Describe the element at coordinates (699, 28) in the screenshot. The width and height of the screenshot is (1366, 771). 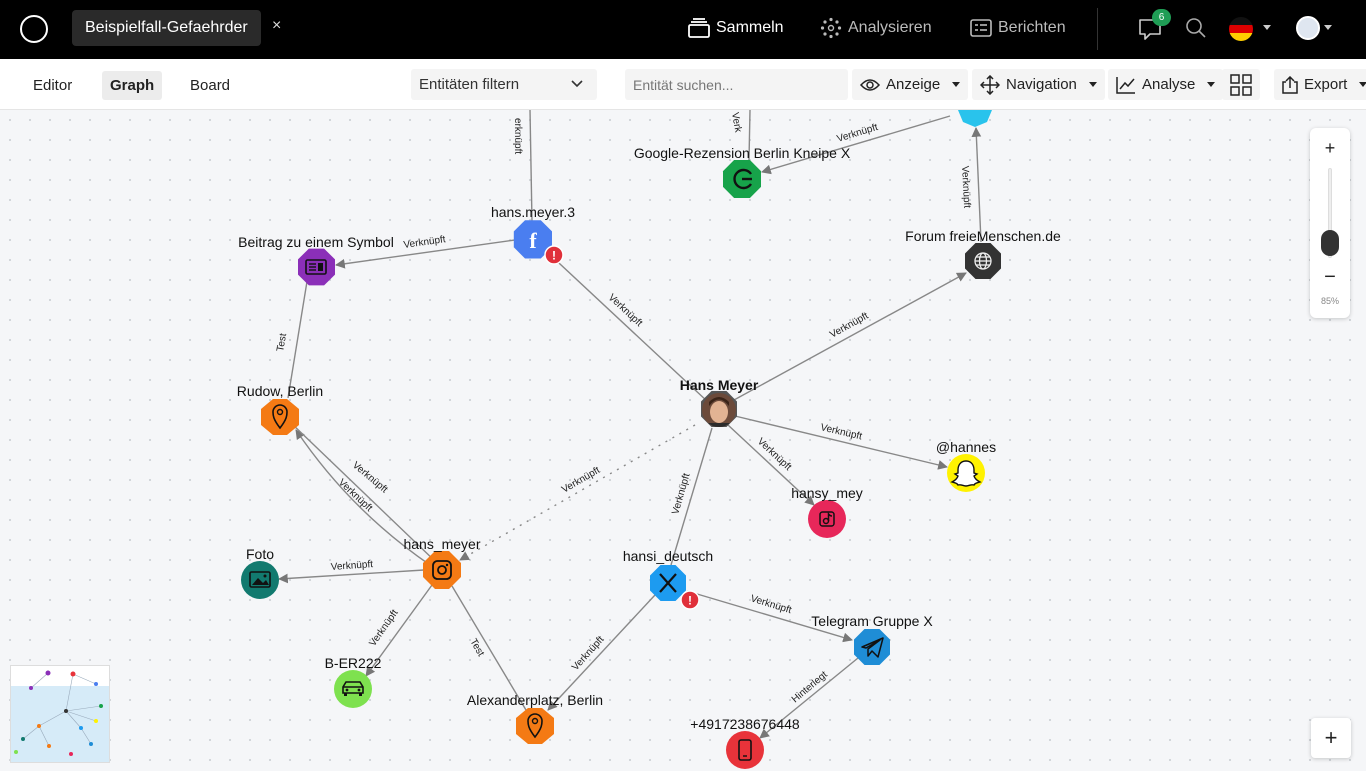
I see `stack-icon` at that location.